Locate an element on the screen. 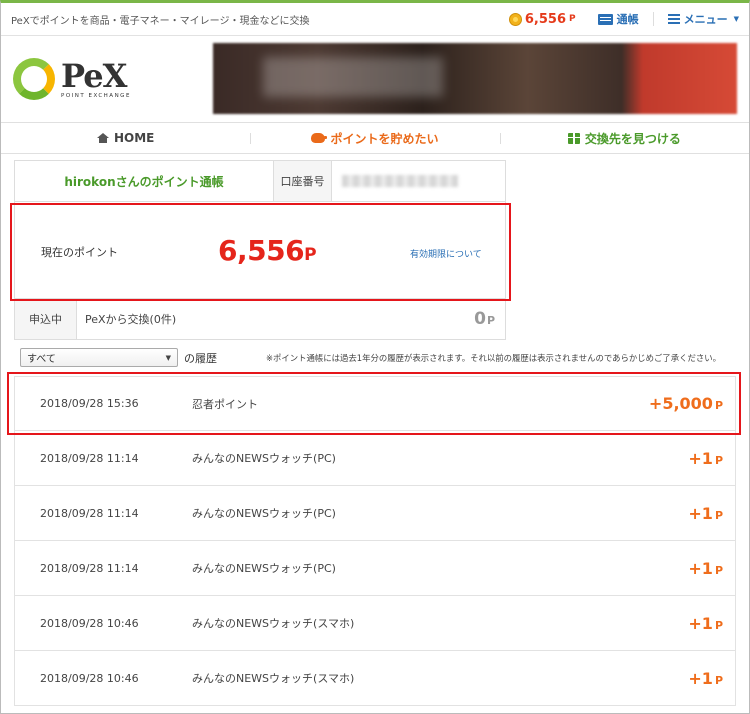 This screenshot has width=750, height=714. menu-label: メニュー is located at coordinates (705, 19).